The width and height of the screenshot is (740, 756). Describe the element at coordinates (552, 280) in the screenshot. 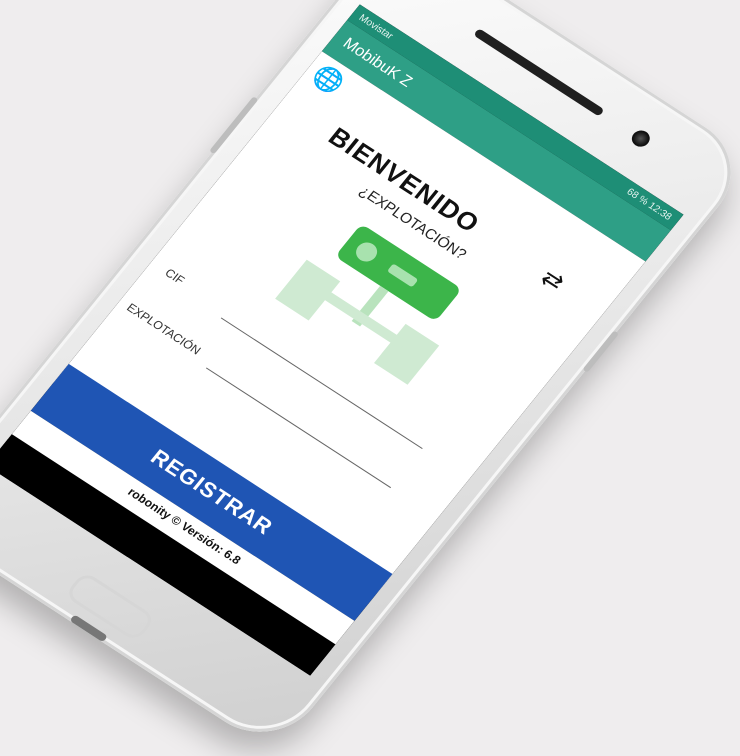

I see `swap-arrows-icon: ⇄` at that location.